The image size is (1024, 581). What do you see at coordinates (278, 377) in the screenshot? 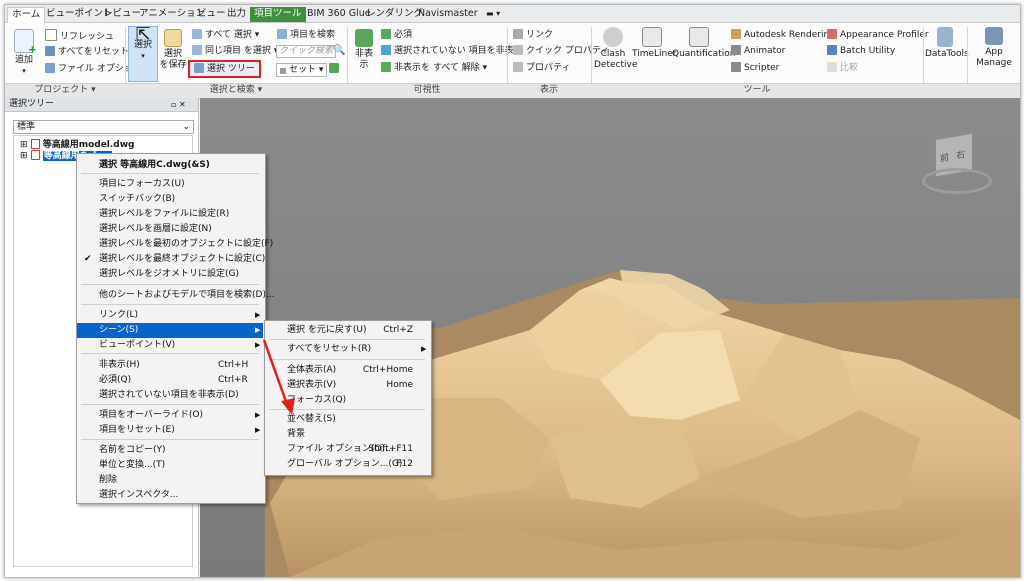
I see `callout-arrow` at bounding box center [278, 377].